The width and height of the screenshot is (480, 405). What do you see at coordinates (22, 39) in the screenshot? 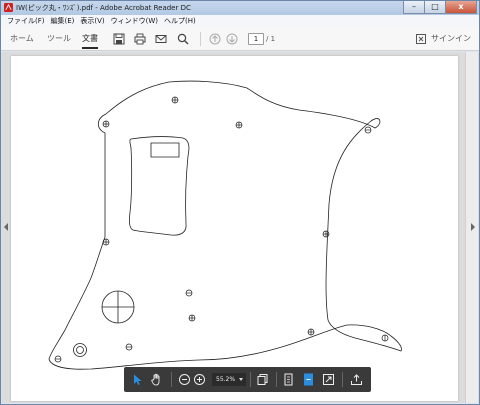
I see `tab-home: ホーム` at bounding box center [22, 39].